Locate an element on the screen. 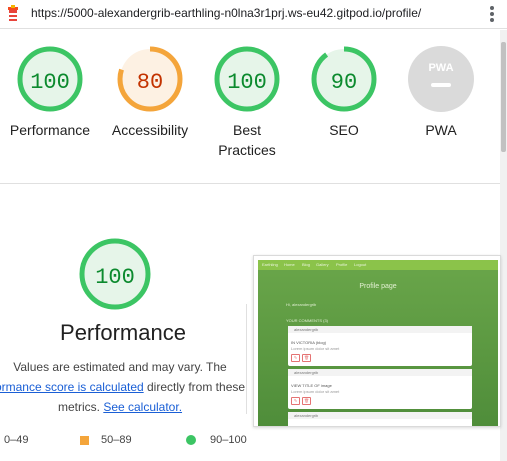 The width and height of the screenshot is (507, 461). gauge-pwa-label: PWA is located at coordinates (441, 130).